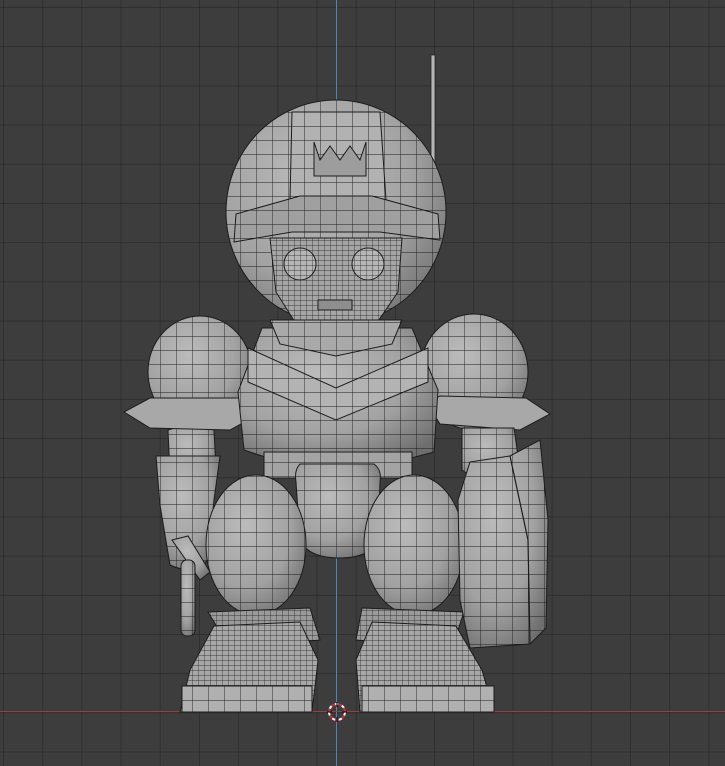  I want to click on 3d-cursor-icon, so click(337, 712).